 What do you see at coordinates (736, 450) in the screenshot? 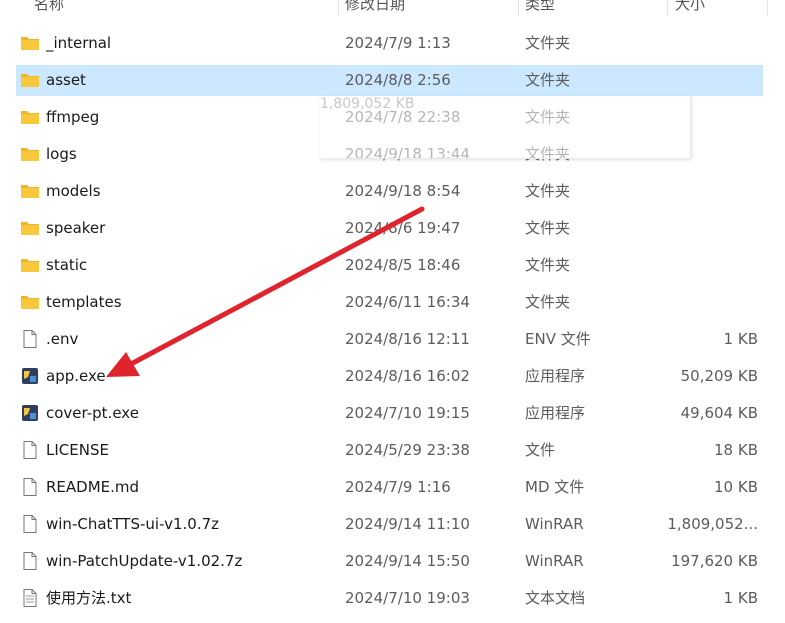
I see `file-size: 18 KB` at bounding box center [736, 450].